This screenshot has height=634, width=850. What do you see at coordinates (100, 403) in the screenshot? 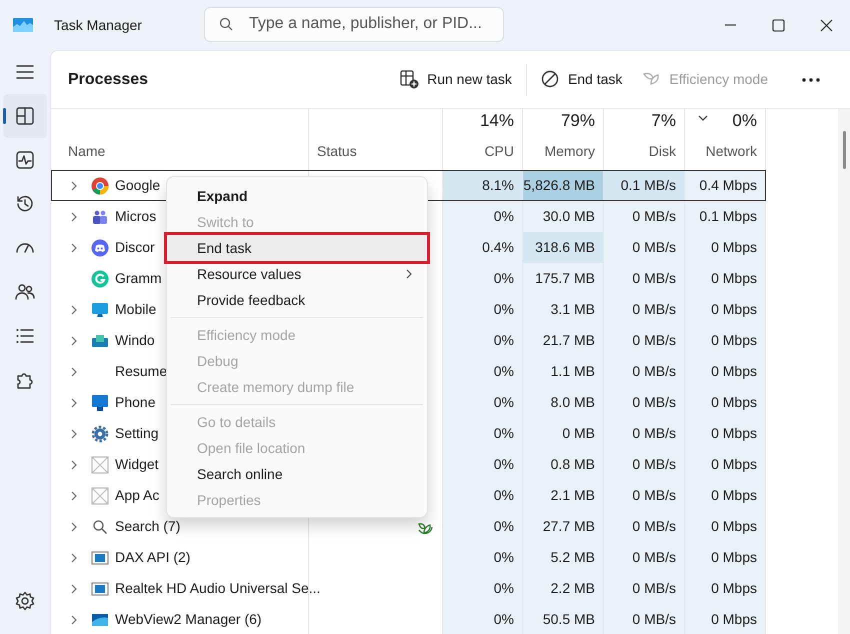
I see `computer-icon` at bounding box center [100, 403].